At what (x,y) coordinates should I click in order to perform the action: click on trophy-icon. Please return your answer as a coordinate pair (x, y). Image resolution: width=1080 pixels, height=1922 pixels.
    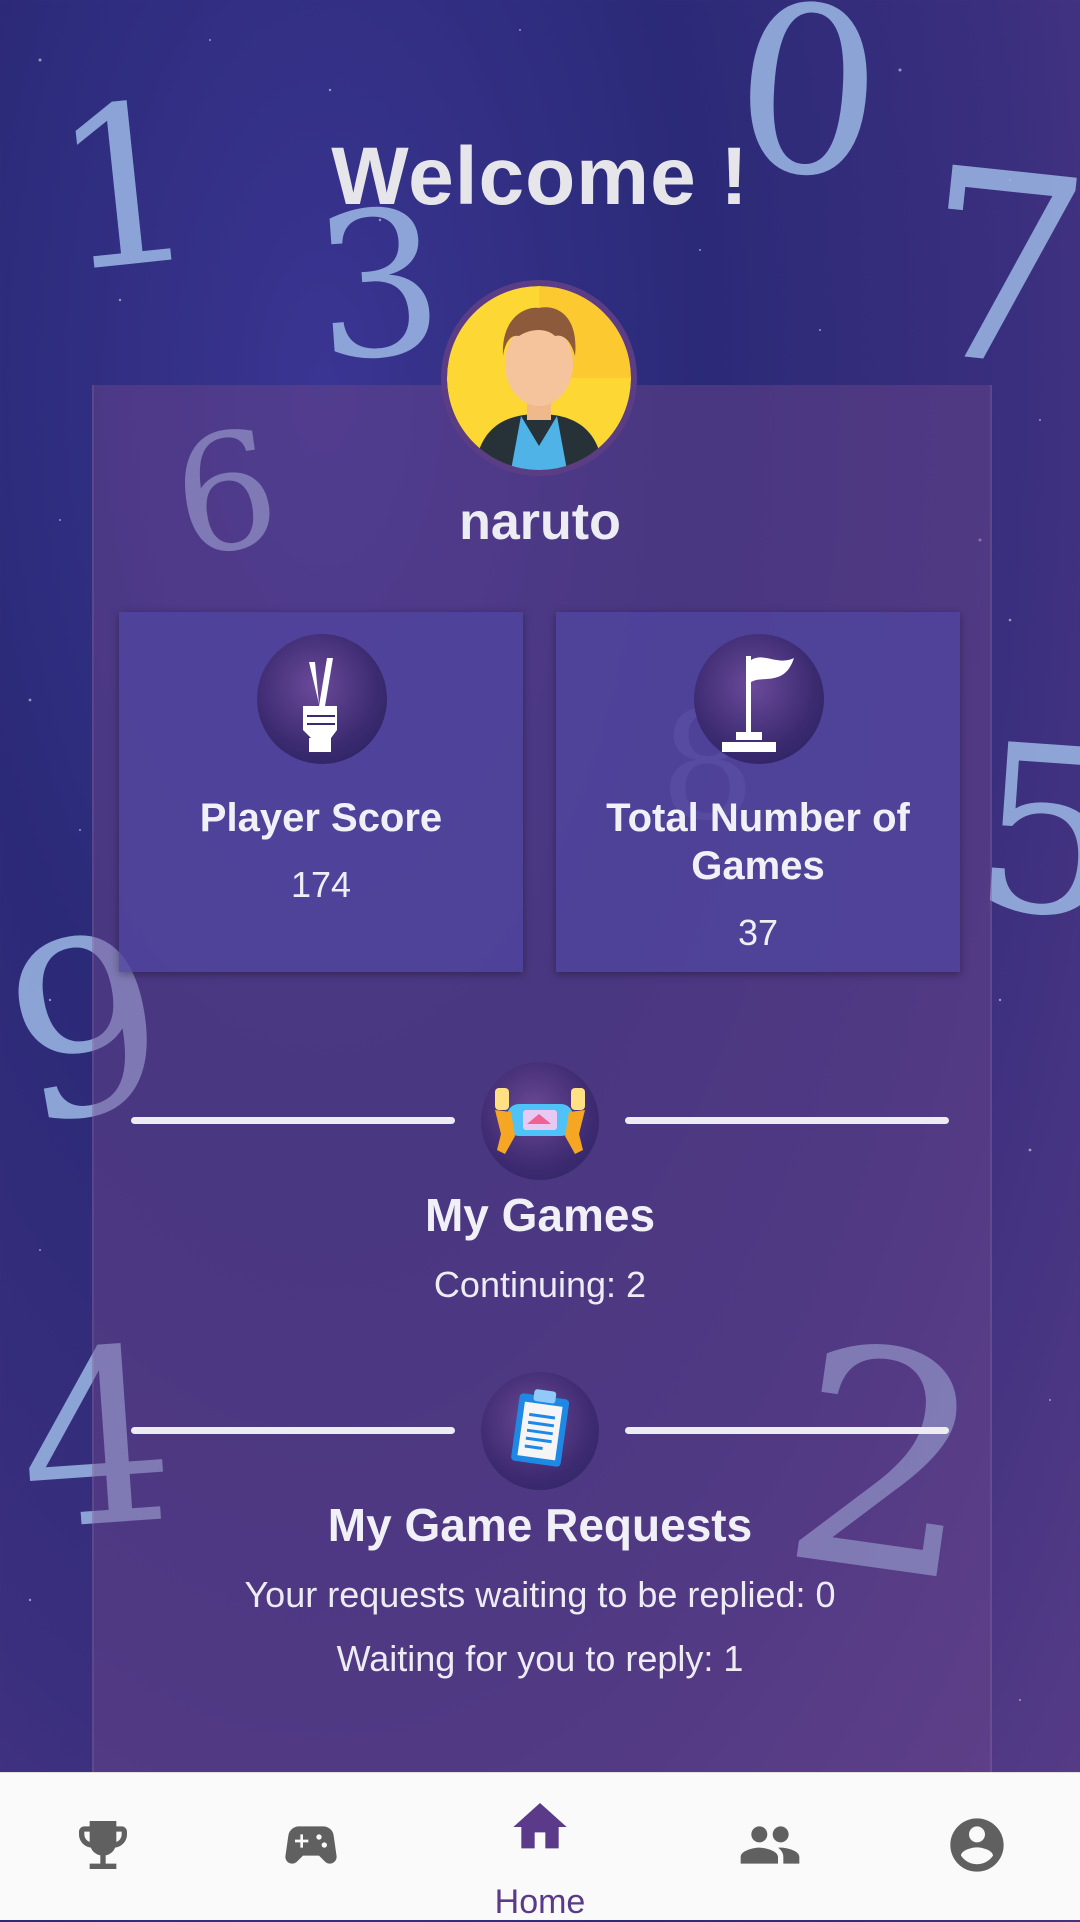
    Looking at the image, I should click on (103, 1845).